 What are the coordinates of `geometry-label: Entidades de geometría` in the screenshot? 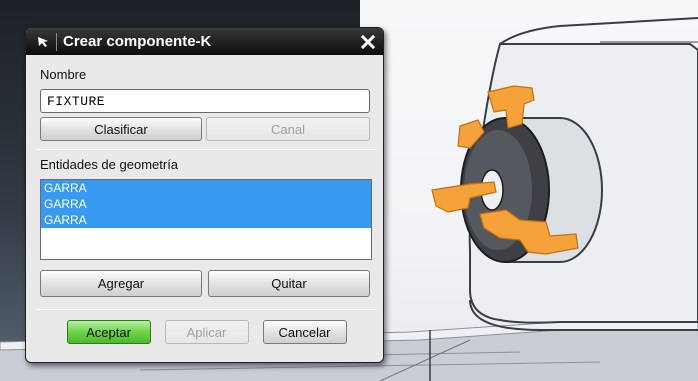 It's located at (109, 164).